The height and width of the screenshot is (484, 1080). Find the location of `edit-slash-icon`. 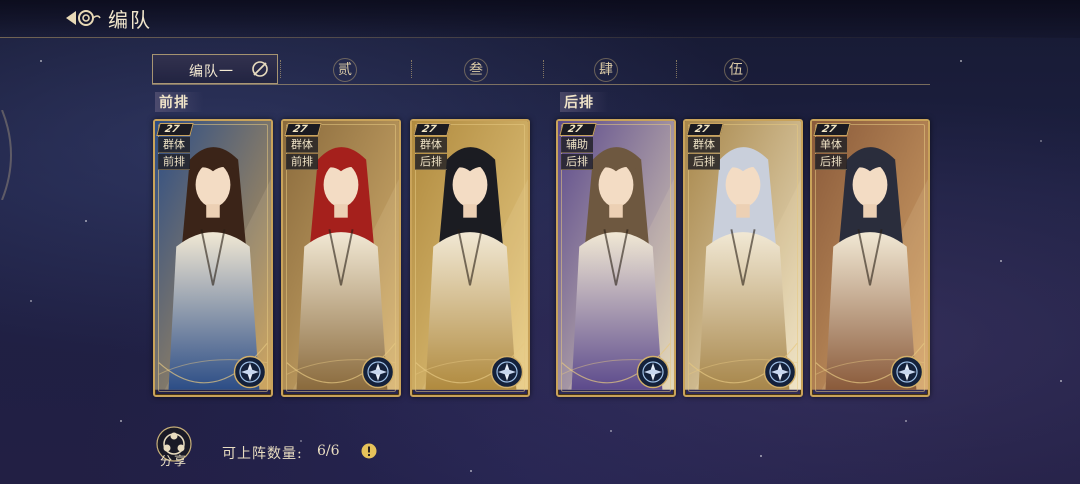

edit-slash-icon is located at coordinates (260, 69).